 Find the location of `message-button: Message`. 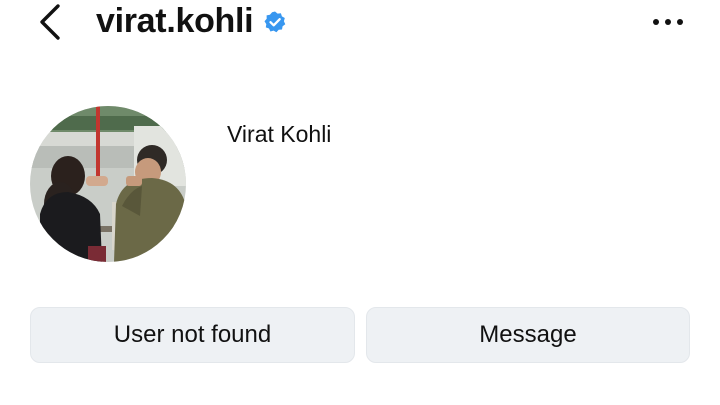

message-button: Message is located at coordinates (528, 335).